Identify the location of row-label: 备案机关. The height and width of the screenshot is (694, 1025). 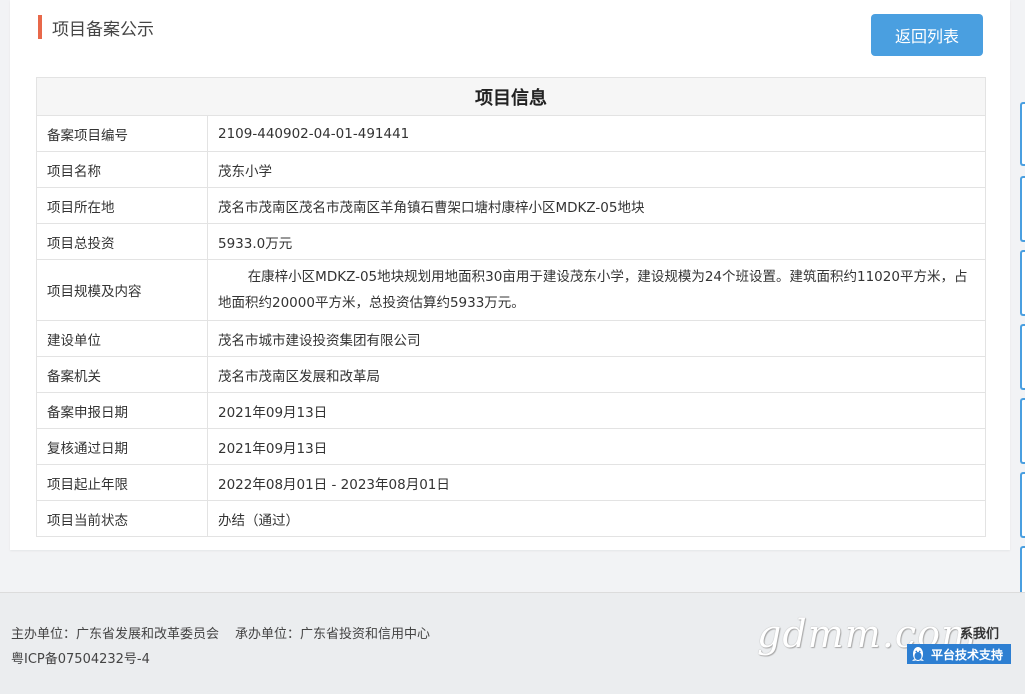
(122, 374).